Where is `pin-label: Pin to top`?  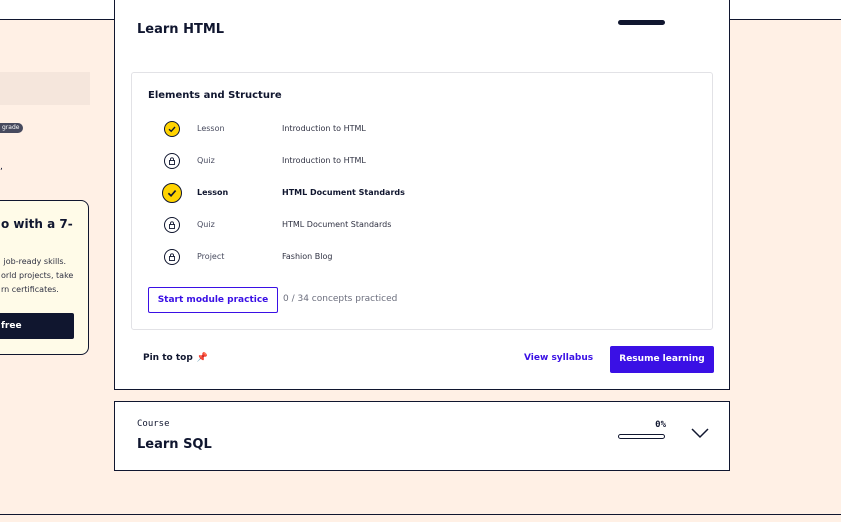 pin-label: Pin to top is located at coordinates (168, 358).